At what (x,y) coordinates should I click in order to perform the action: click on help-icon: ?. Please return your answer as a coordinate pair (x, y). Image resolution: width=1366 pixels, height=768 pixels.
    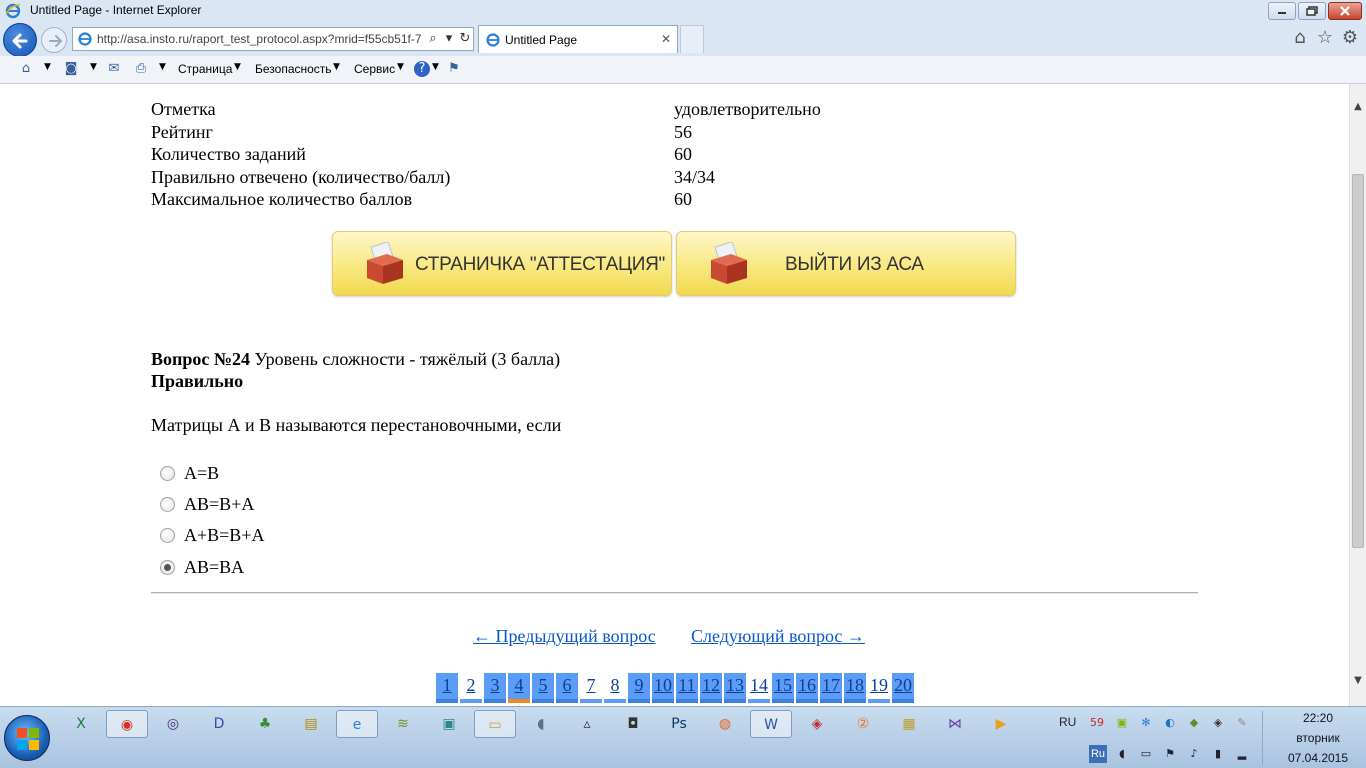
    Looking at the image, I should click on (422, 69).